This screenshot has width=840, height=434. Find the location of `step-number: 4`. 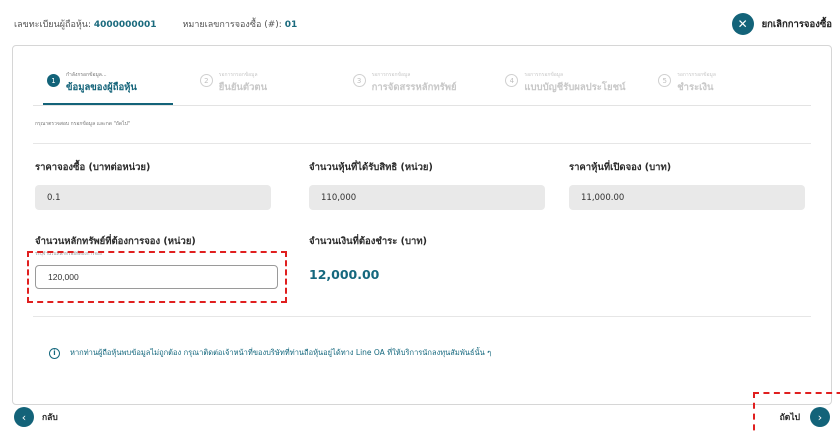

step-number: 4 is located at coordinates (512, 80).